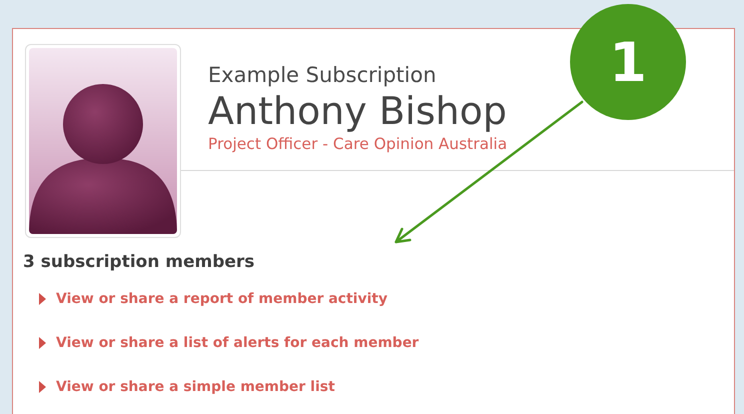 The image size is (744, 414). What do you see at coordinates (386, 299) in the screenshot?
I see `member-link: View or share a report of member activity` at bounding box center [386, 299].